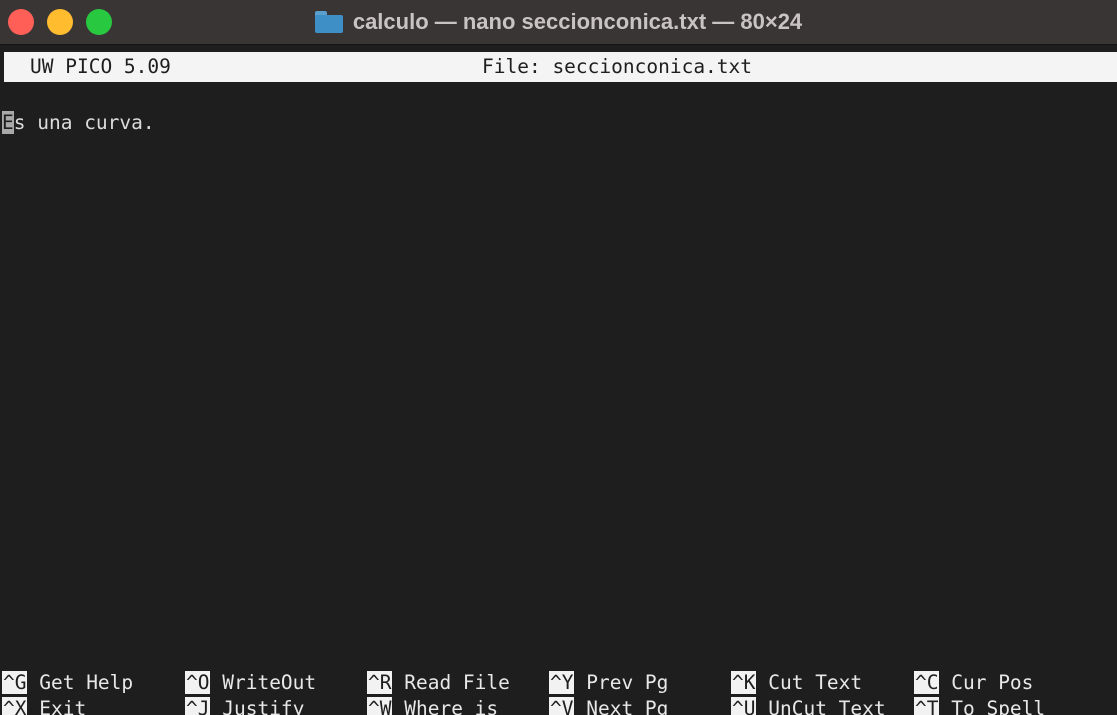 This screenshot has height=715, width=1117. I want to click on shortcut-label: Get Help, so click(86, 682).